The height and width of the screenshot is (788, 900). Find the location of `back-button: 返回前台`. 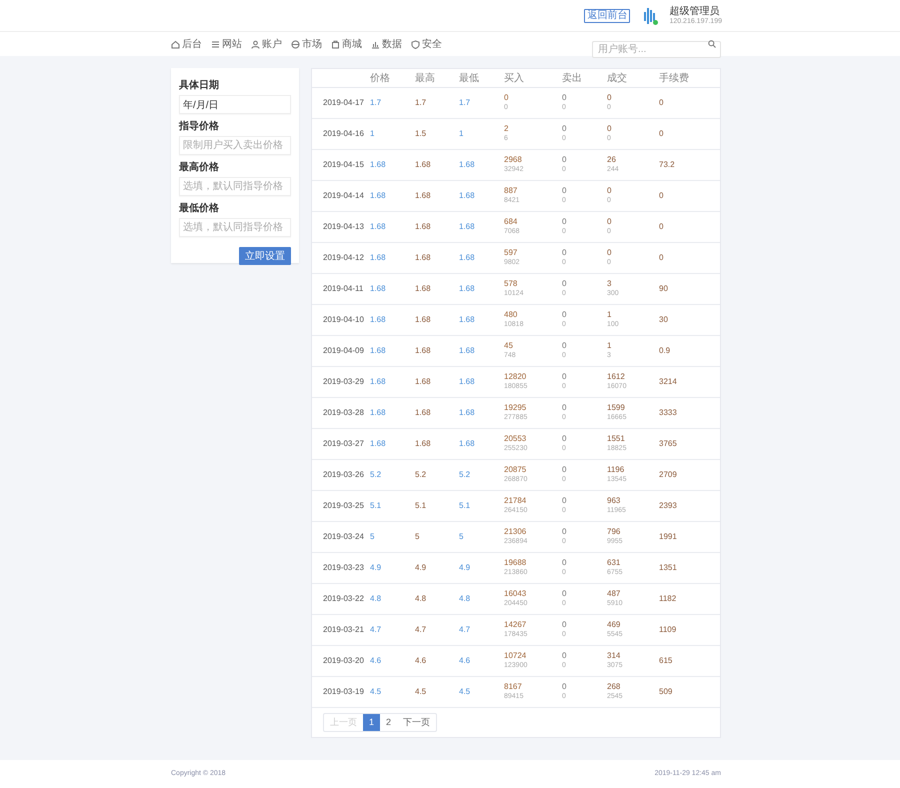

back-button: 返回前台 is located at coordinates (607, 15).